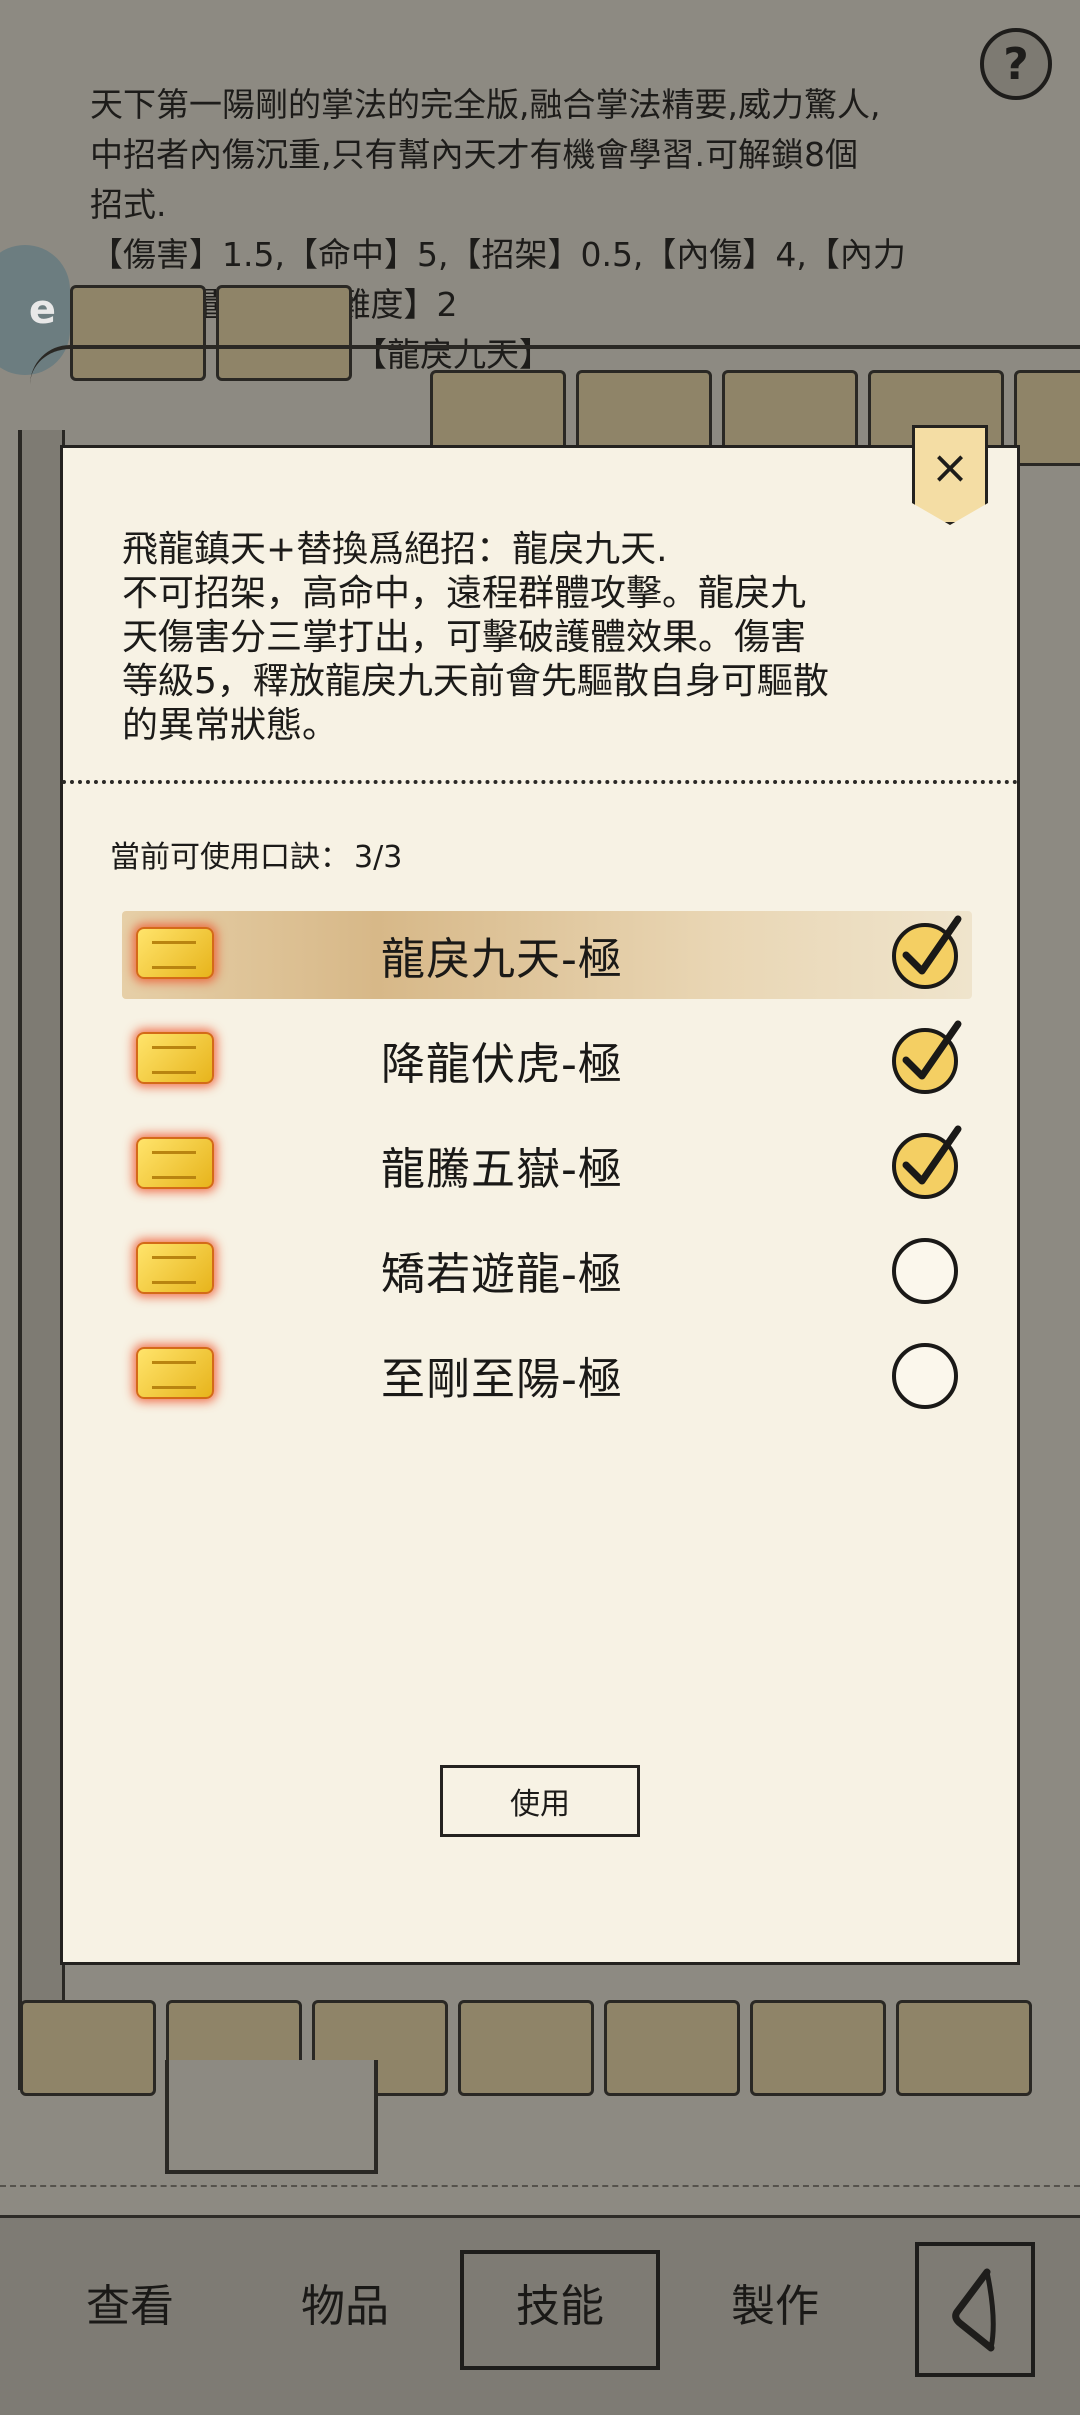 The image size is (1080, 2415). I want to click on bg-line: 招式., so click(128, 204).